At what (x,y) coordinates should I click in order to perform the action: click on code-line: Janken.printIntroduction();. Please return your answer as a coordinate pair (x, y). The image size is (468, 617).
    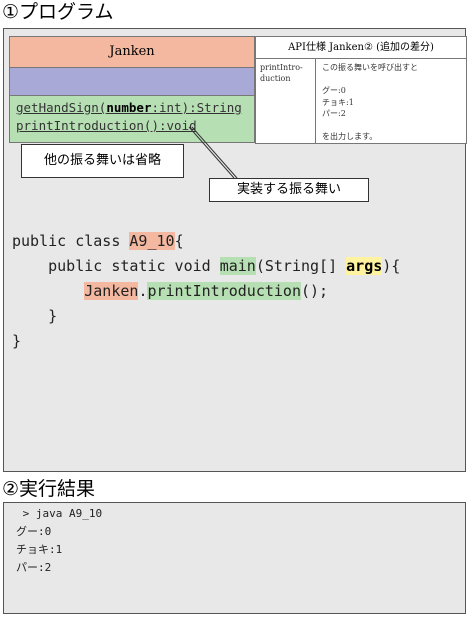
    Looking at the image, I should click on (170, 291).